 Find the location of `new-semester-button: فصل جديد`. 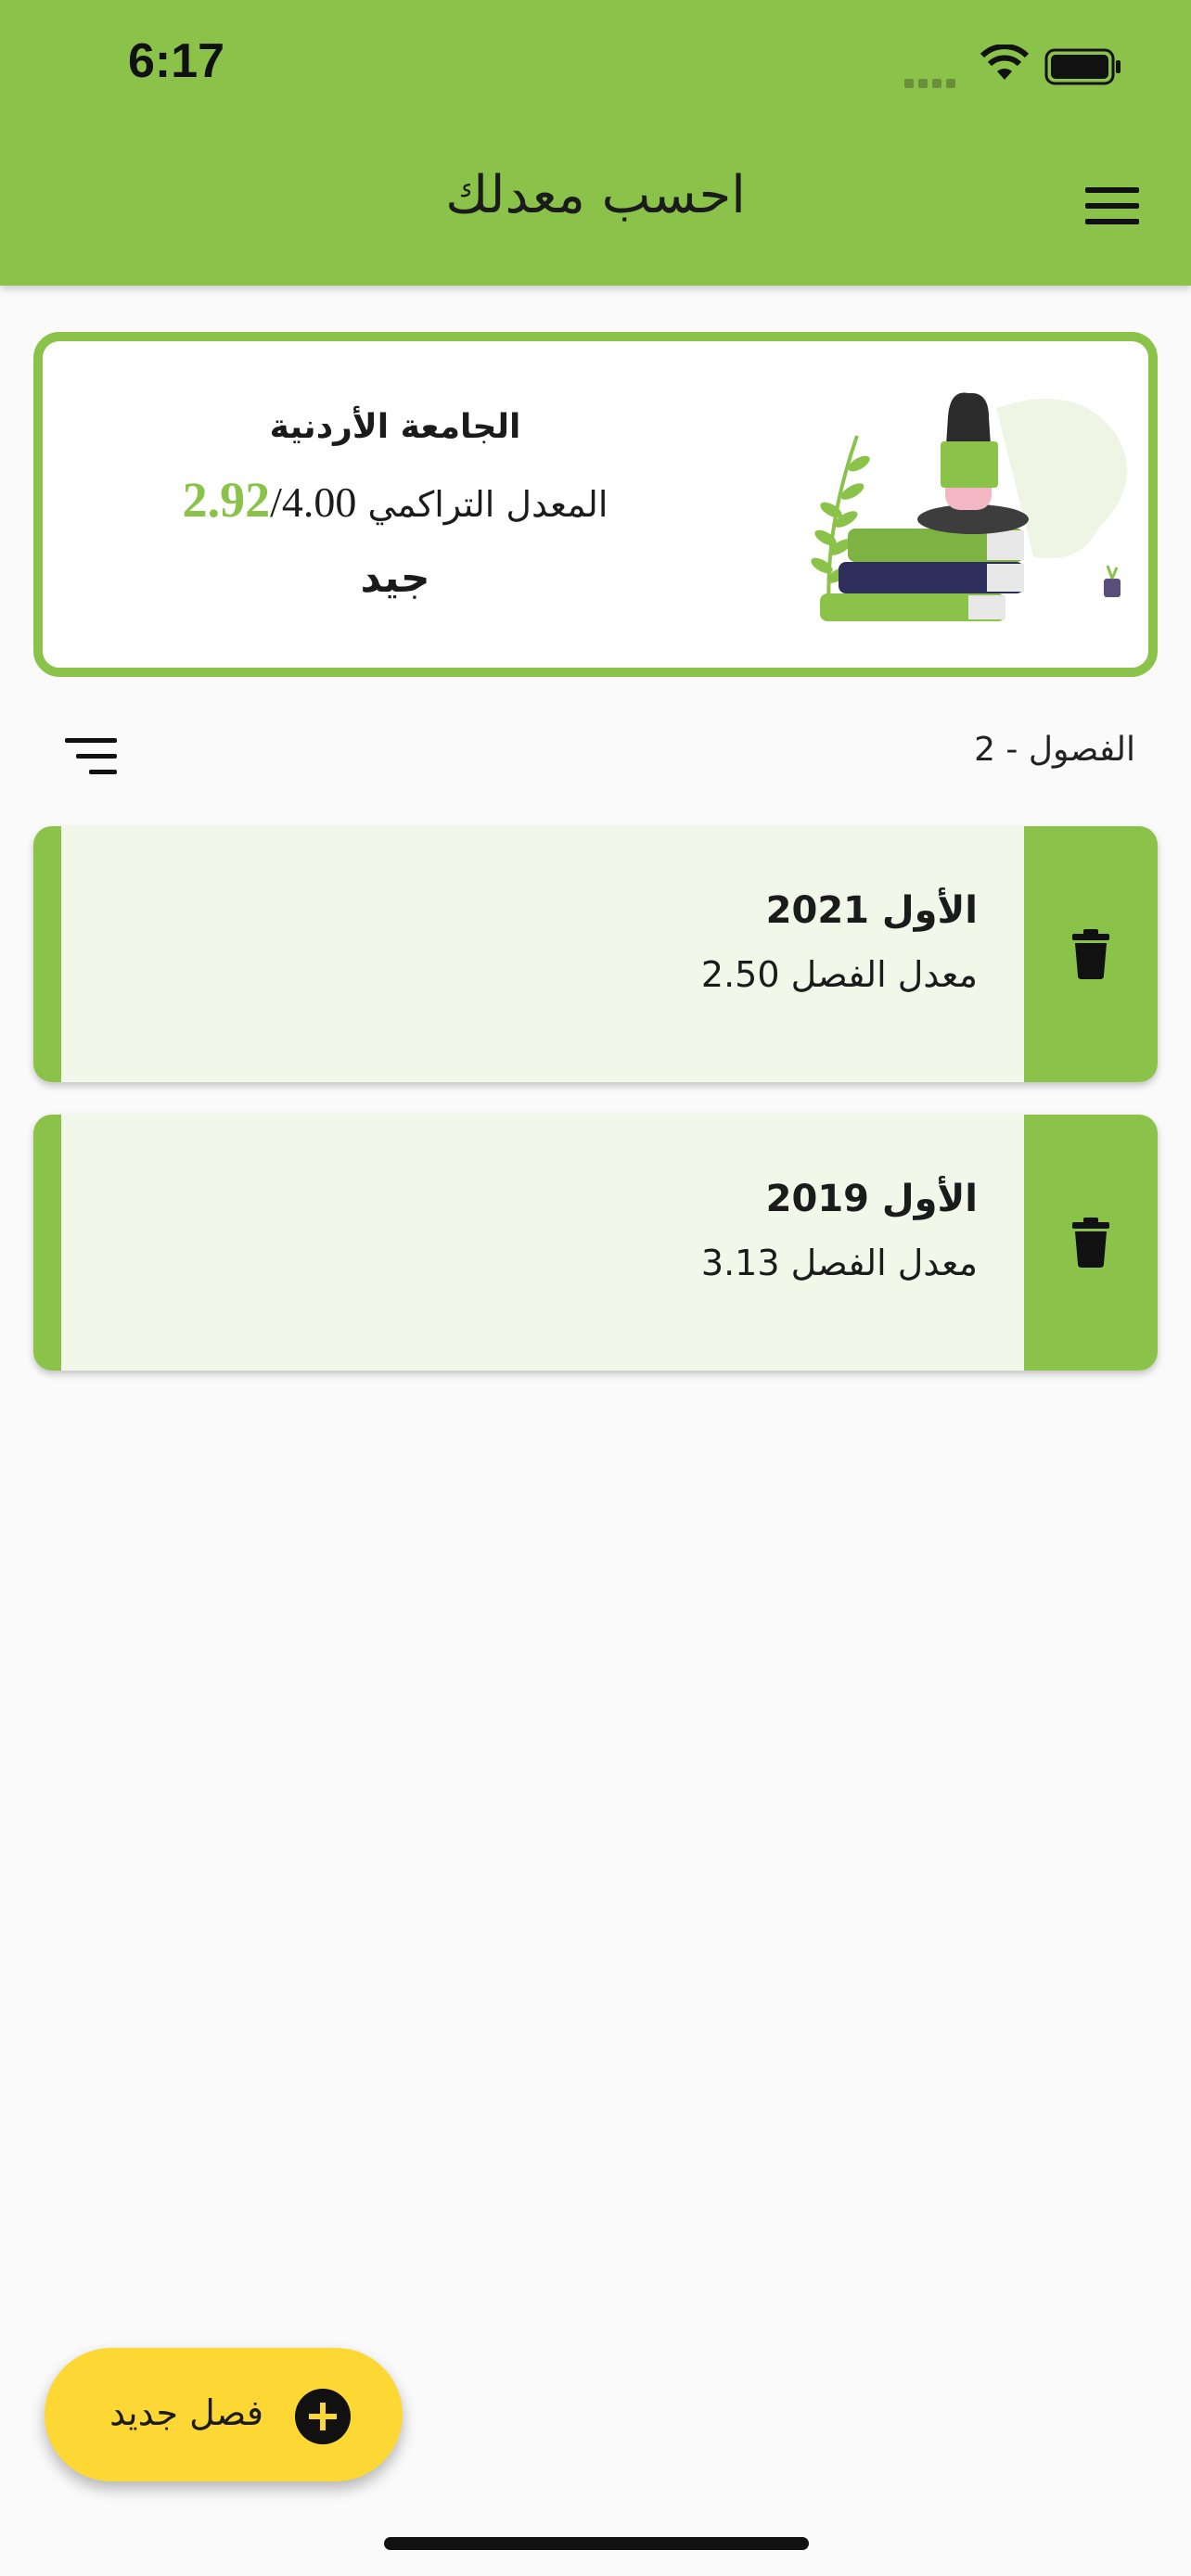

new-semester-button: فصل جديد is located at coordinates (224, 2414).